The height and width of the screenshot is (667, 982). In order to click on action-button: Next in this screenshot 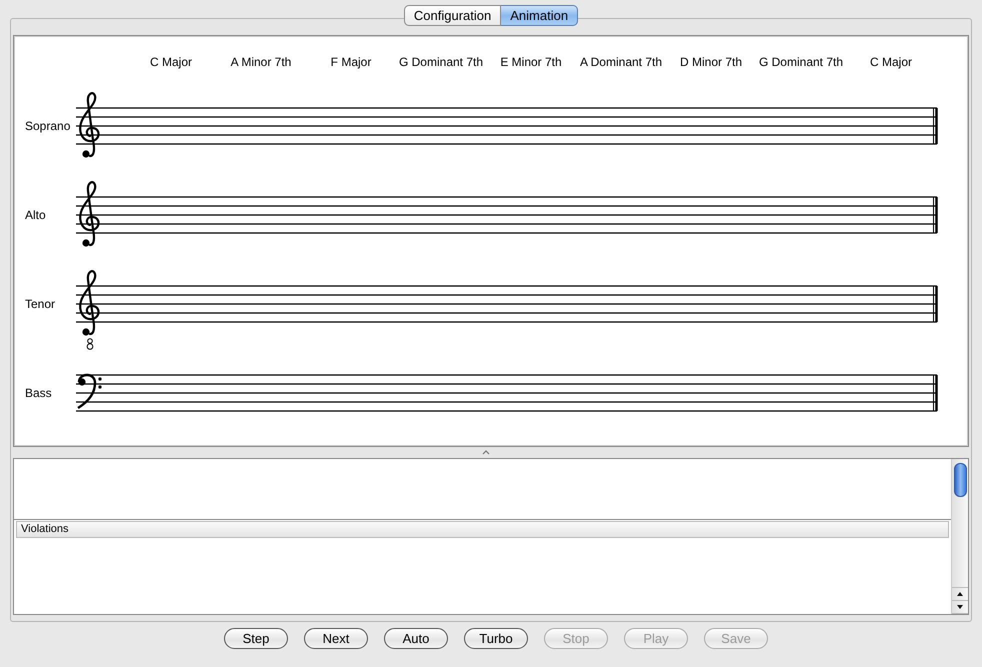, I will do `click(336, 638)`.